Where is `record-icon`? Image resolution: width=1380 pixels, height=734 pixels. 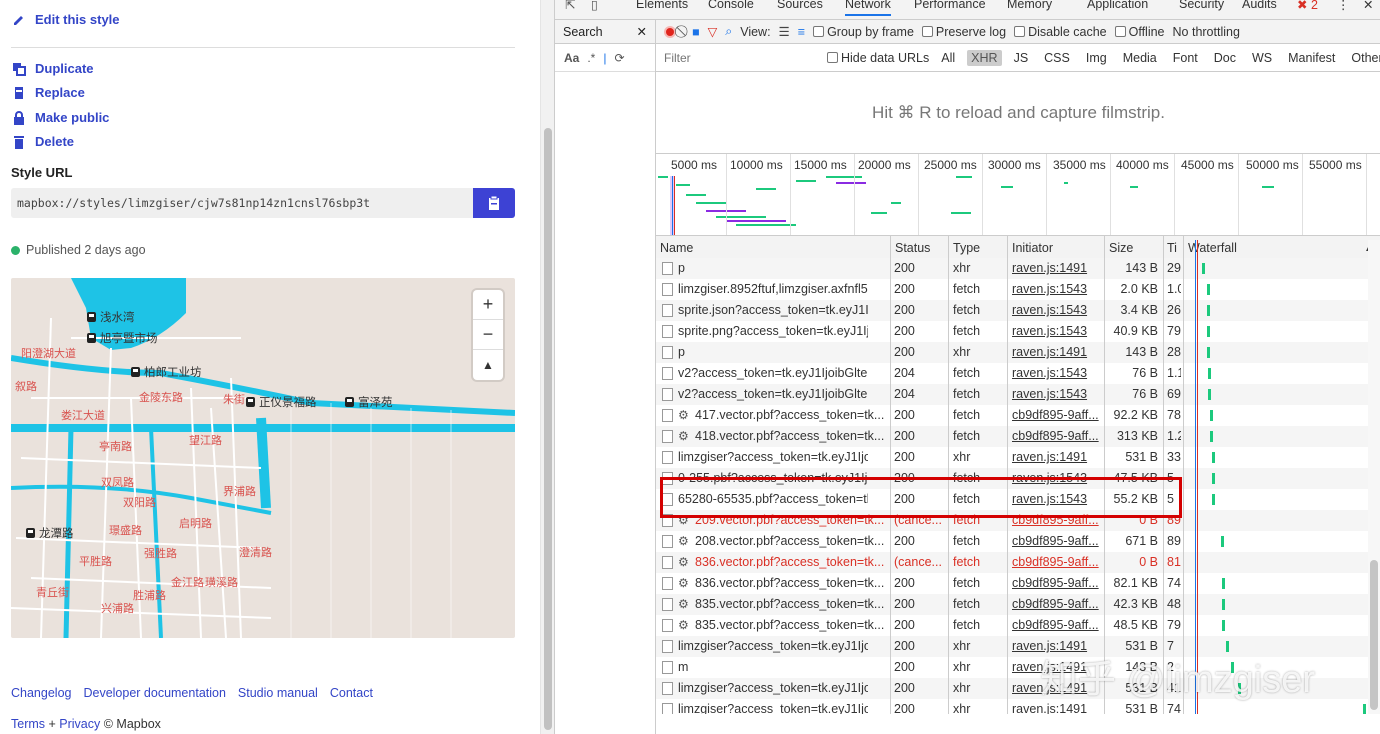
record-icon is located at coordinates (670, 31).